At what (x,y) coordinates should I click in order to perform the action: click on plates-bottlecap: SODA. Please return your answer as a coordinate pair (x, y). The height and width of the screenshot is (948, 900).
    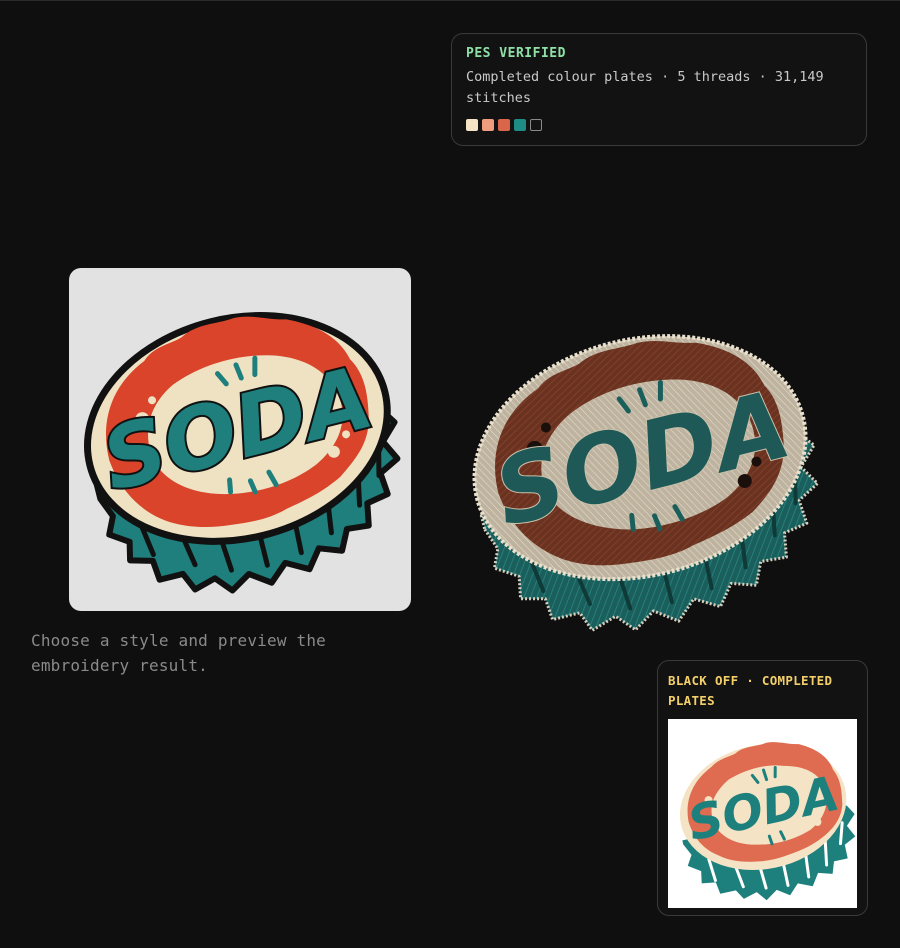
    Looking at the image, I should click on (767, 821).